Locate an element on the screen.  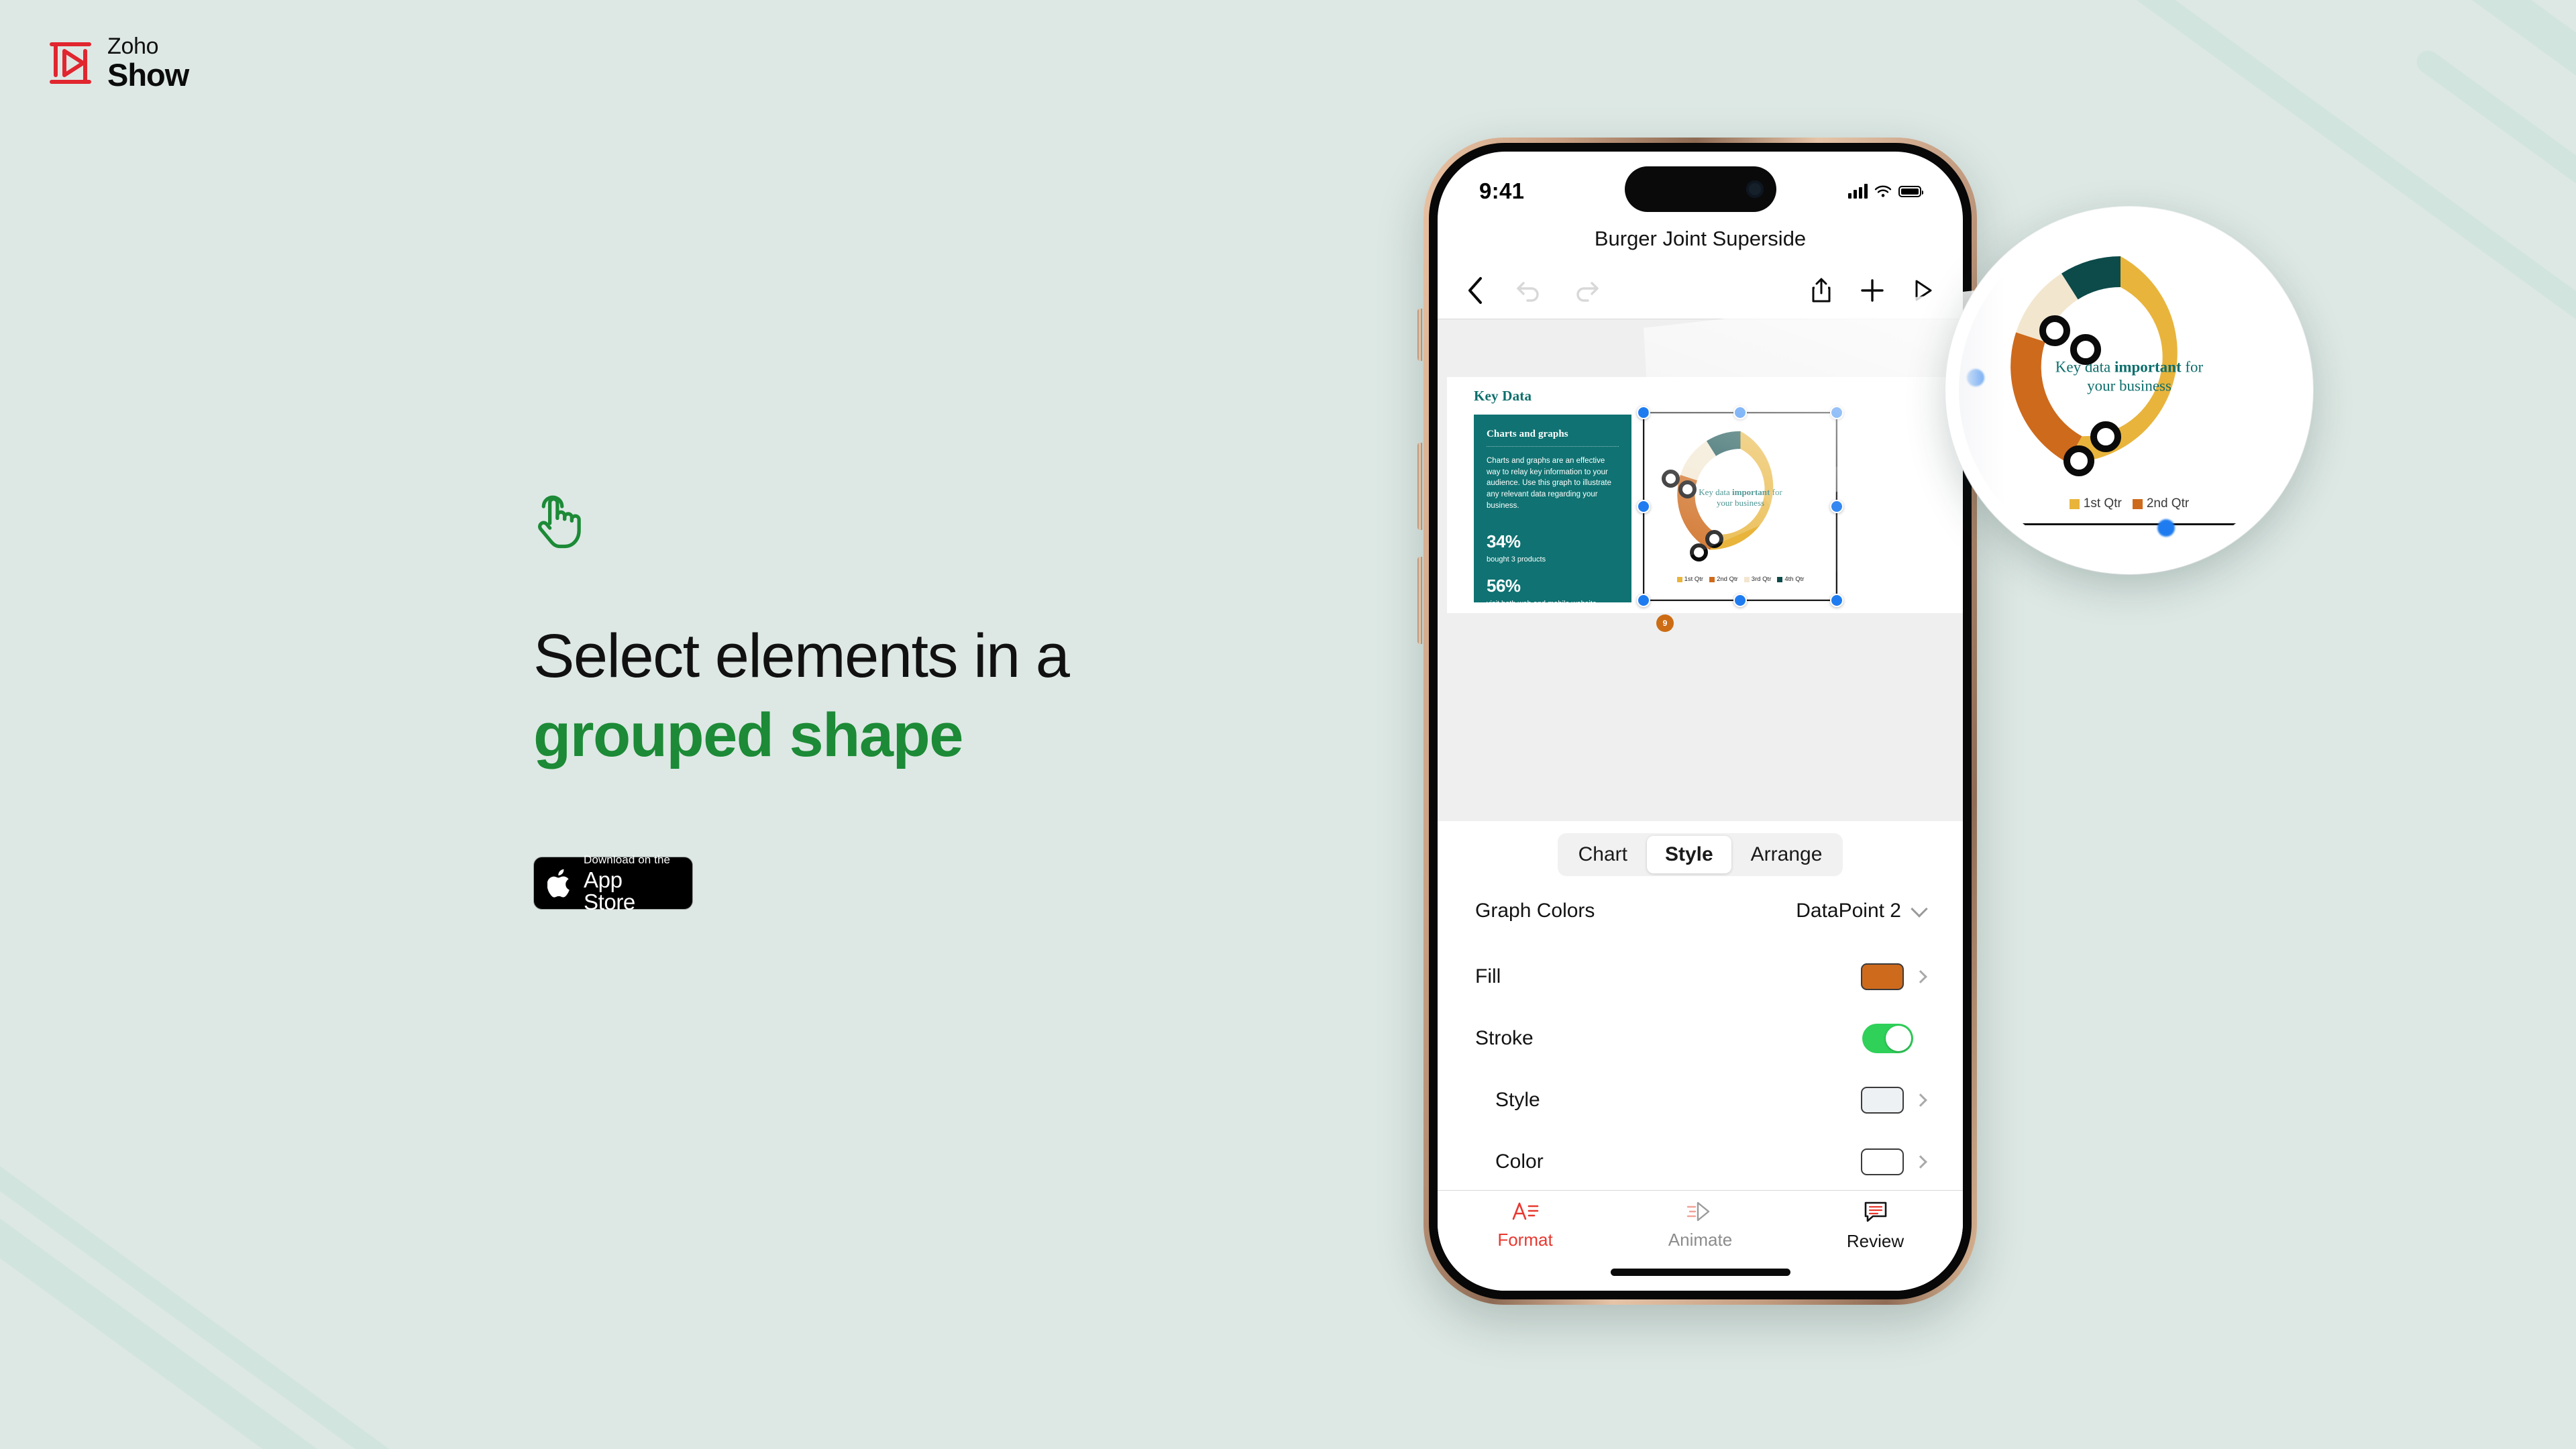
share-button is located at coordinates (1821, 290).